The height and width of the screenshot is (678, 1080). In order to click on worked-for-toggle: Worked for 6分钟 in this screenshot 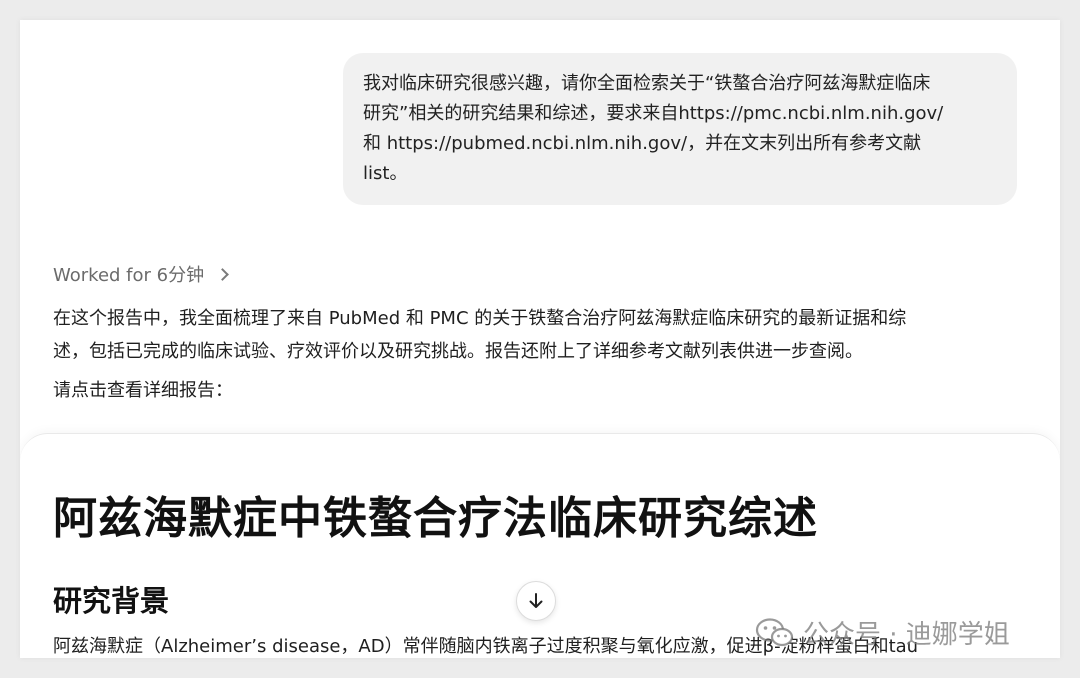, I will do `click(141, 274)`.